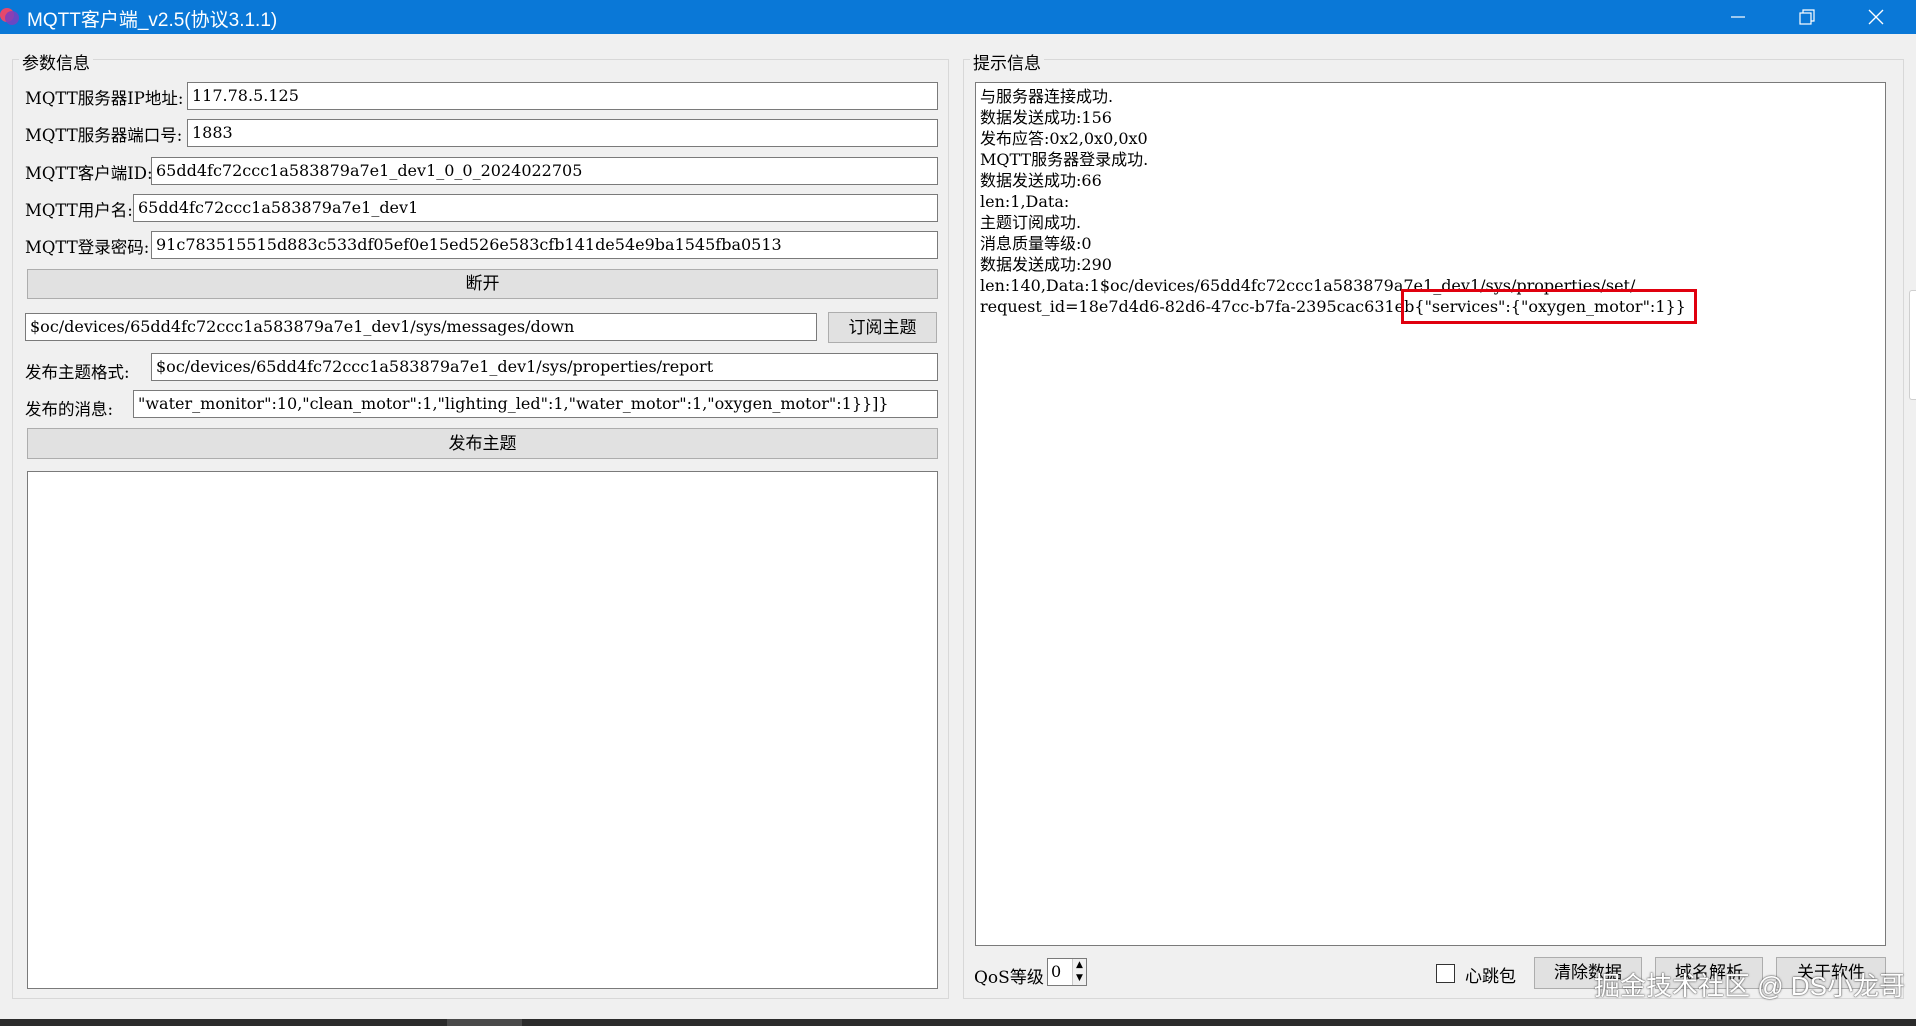 Image resolution: width=1916 pixels, height=1026 pixels. What do you see at coordinates (1067, 972) in the screenshot?
I see `qos-spinbox: 0 ▲ ▼` at bounding box center [1067, 972].